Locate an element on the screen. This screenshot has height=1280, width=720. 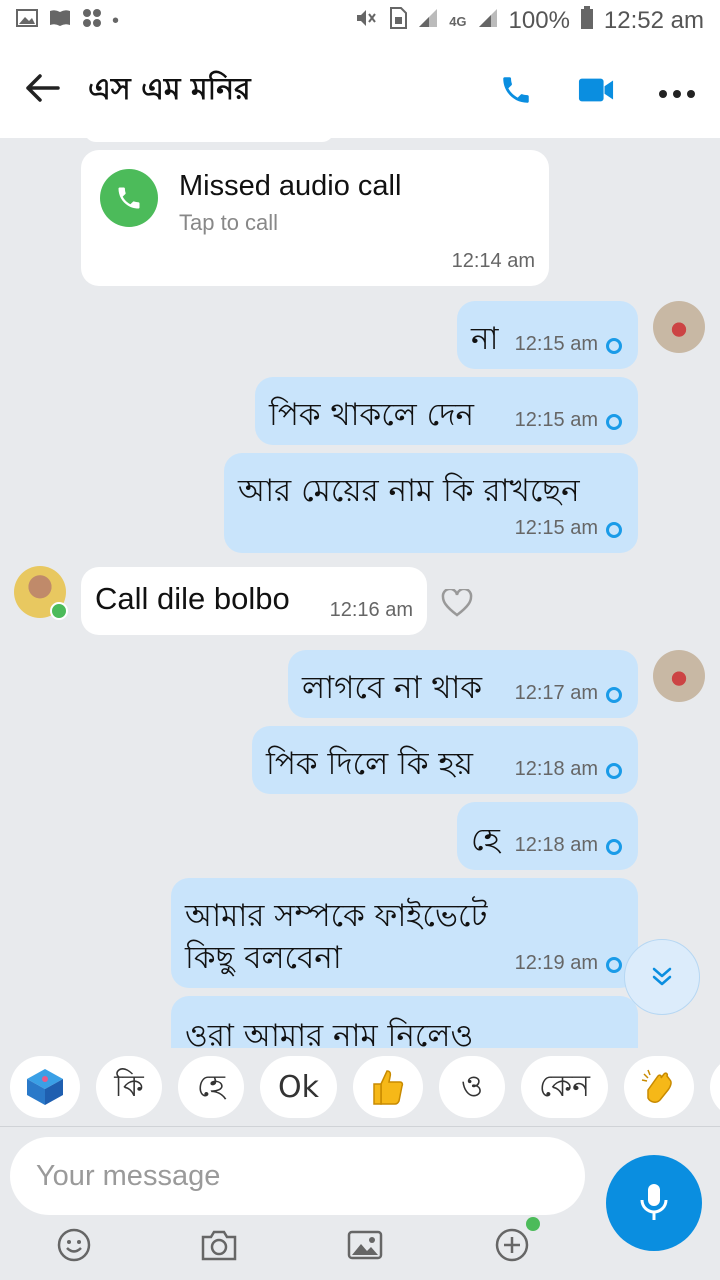
audio-call-button is located at coordinates (516, 90).